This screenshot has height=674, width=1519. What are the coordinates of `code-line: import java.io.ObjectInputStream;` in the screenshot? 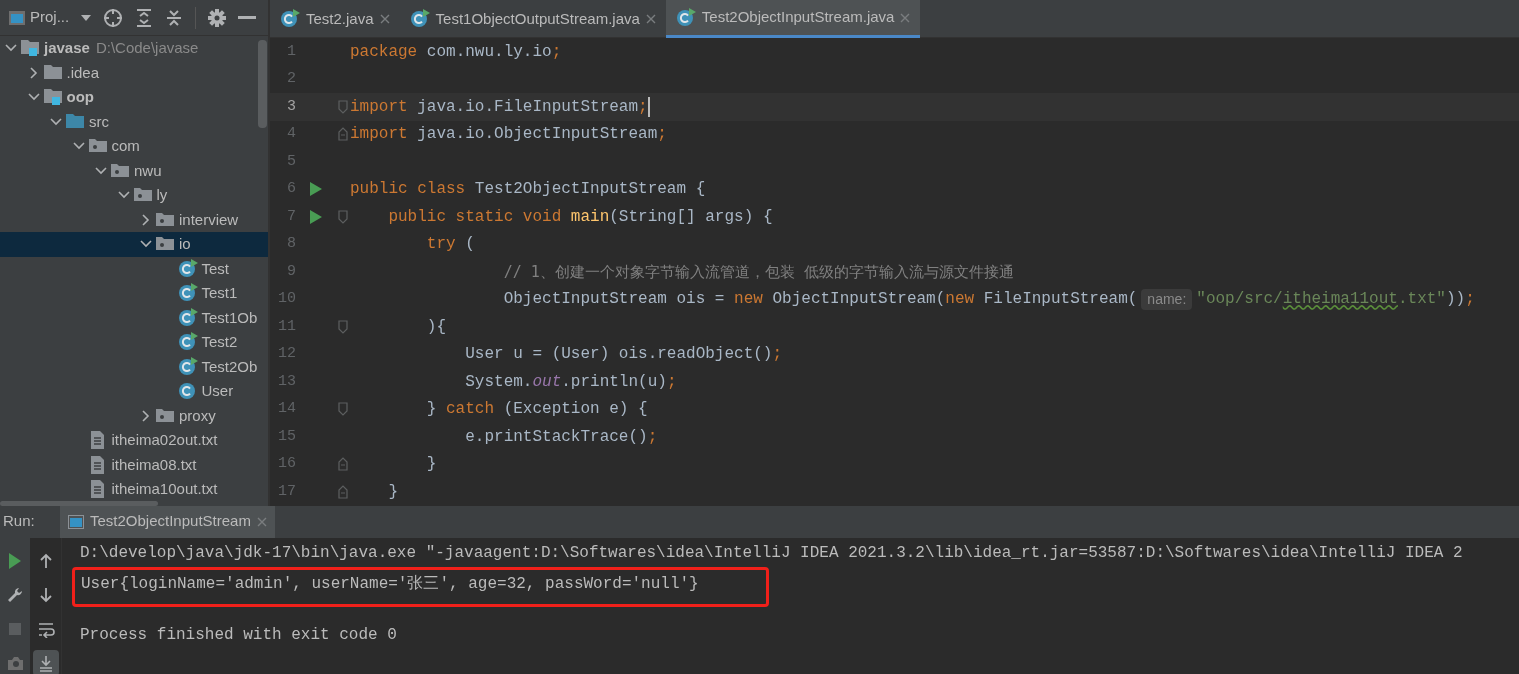 It's located at (508, 135).